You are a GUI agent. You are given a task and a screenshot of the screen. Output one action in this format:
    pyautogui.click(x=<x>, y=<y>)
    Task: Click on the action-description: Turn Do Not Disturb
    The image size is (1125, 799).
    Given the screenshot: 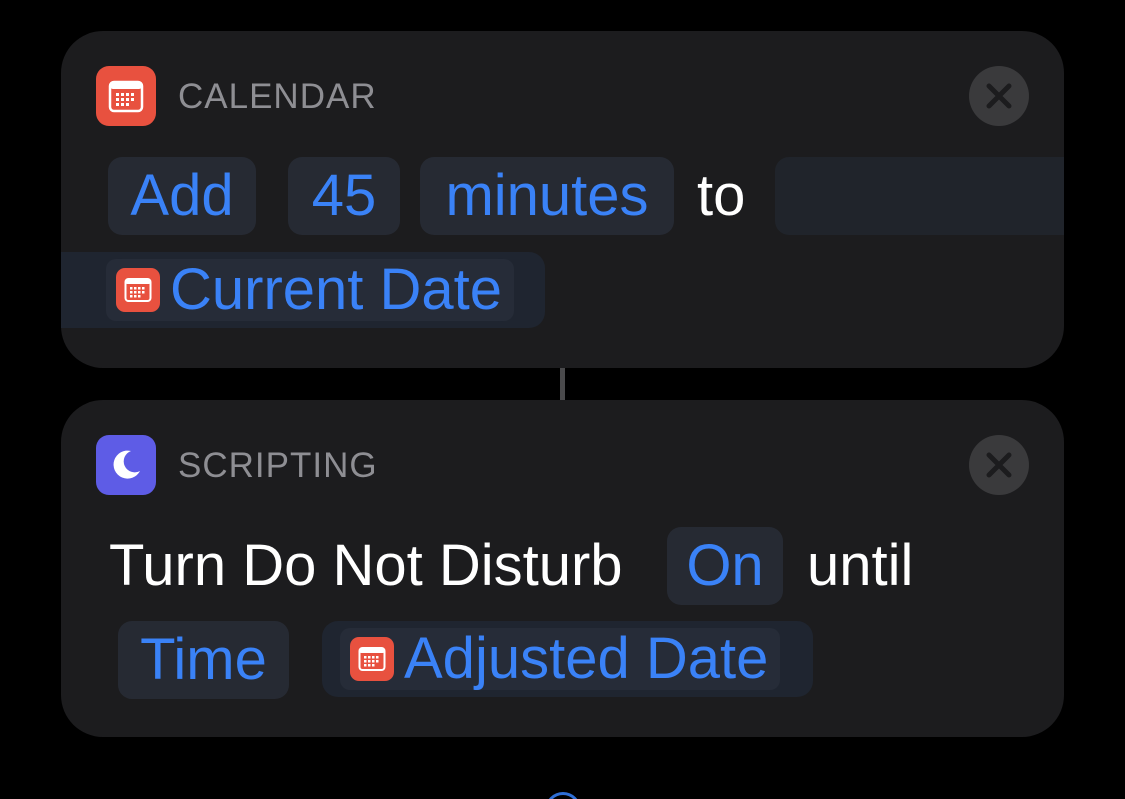 What is the action you would take?
    pyautogui.click(x=366, y=565)
    